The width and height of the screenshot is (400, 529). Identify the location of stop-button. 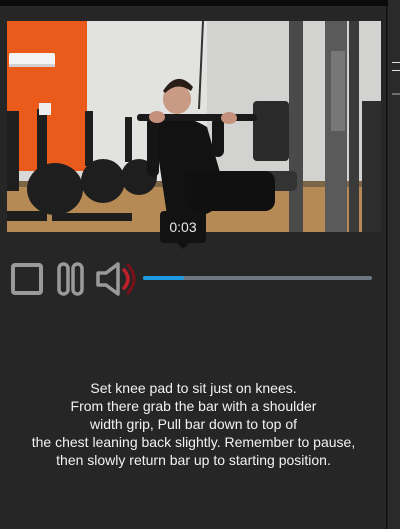
(28, 279).